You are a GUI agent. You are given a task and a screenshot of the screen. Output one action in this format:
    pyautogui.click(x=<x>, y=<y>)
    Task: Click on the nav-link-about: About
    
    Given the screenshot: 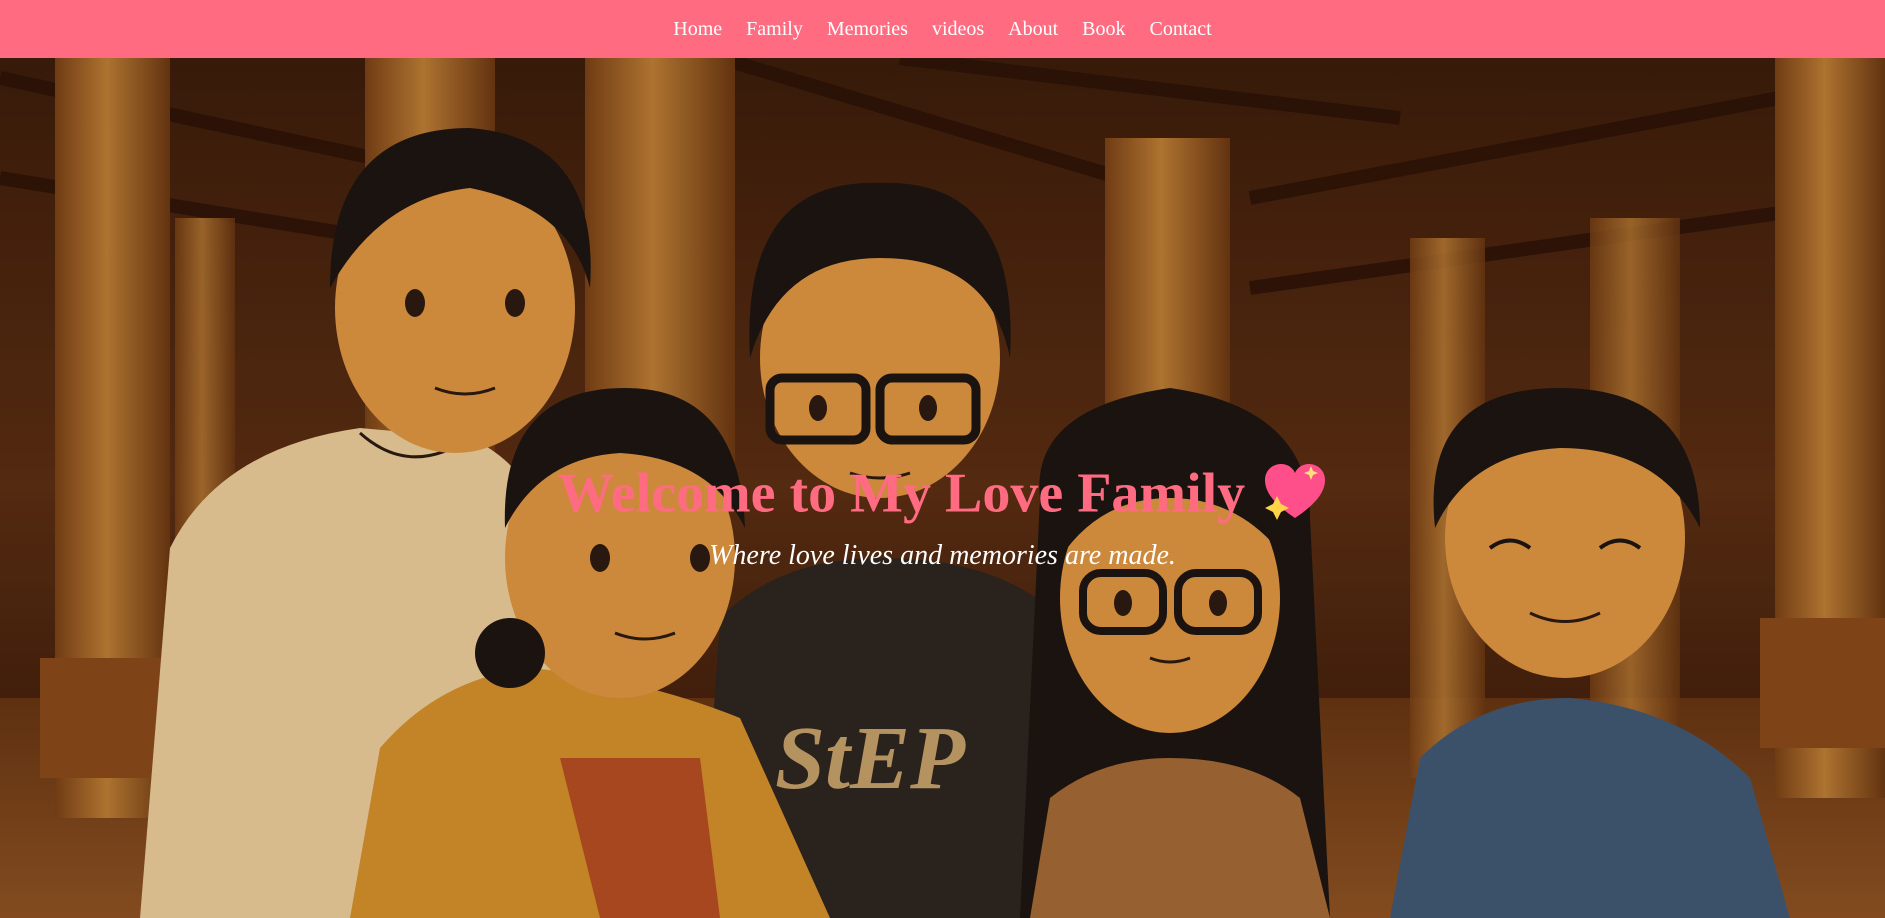 What is the action you would take?
    pyautogui.click(x=1033, y=29)
    